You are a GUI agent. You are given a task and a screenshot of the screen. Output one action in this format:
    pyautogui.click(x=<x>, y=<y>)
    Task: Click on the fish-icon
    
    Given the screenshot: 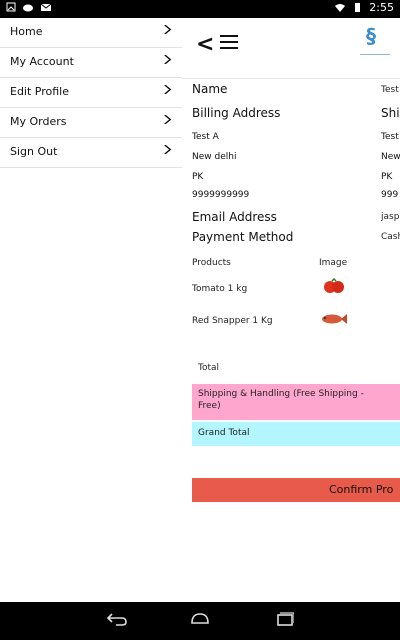 What is the action you would take?
    pyautogui.click(x=334, y=319)
    